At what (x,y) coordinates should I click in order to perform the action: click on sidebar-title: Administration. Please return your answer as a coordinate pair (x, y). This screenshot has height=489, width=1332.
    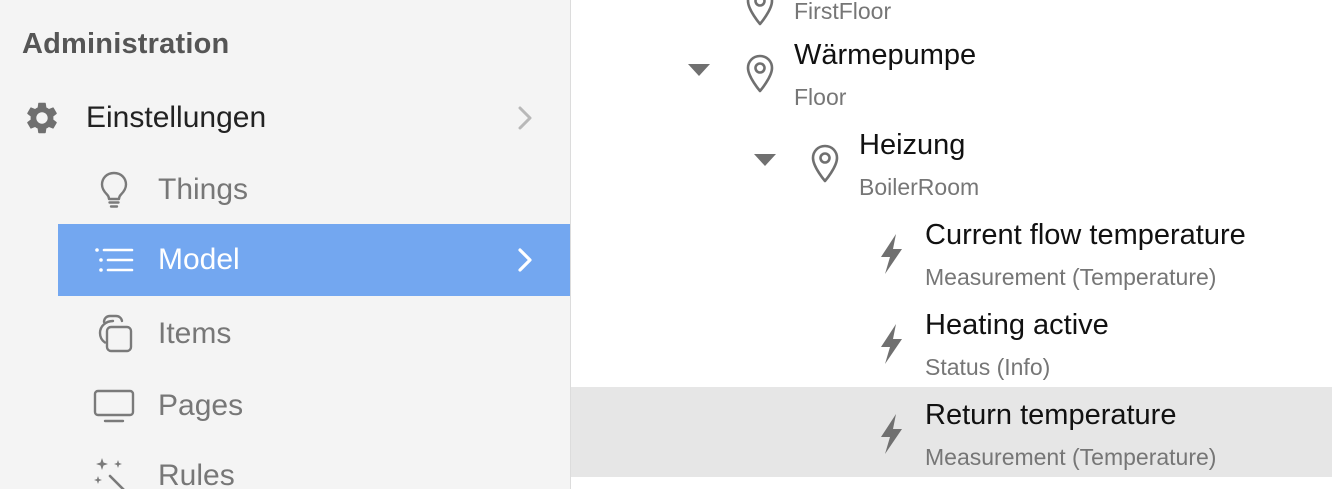
    Looking at the image, I should click on (126, 44).